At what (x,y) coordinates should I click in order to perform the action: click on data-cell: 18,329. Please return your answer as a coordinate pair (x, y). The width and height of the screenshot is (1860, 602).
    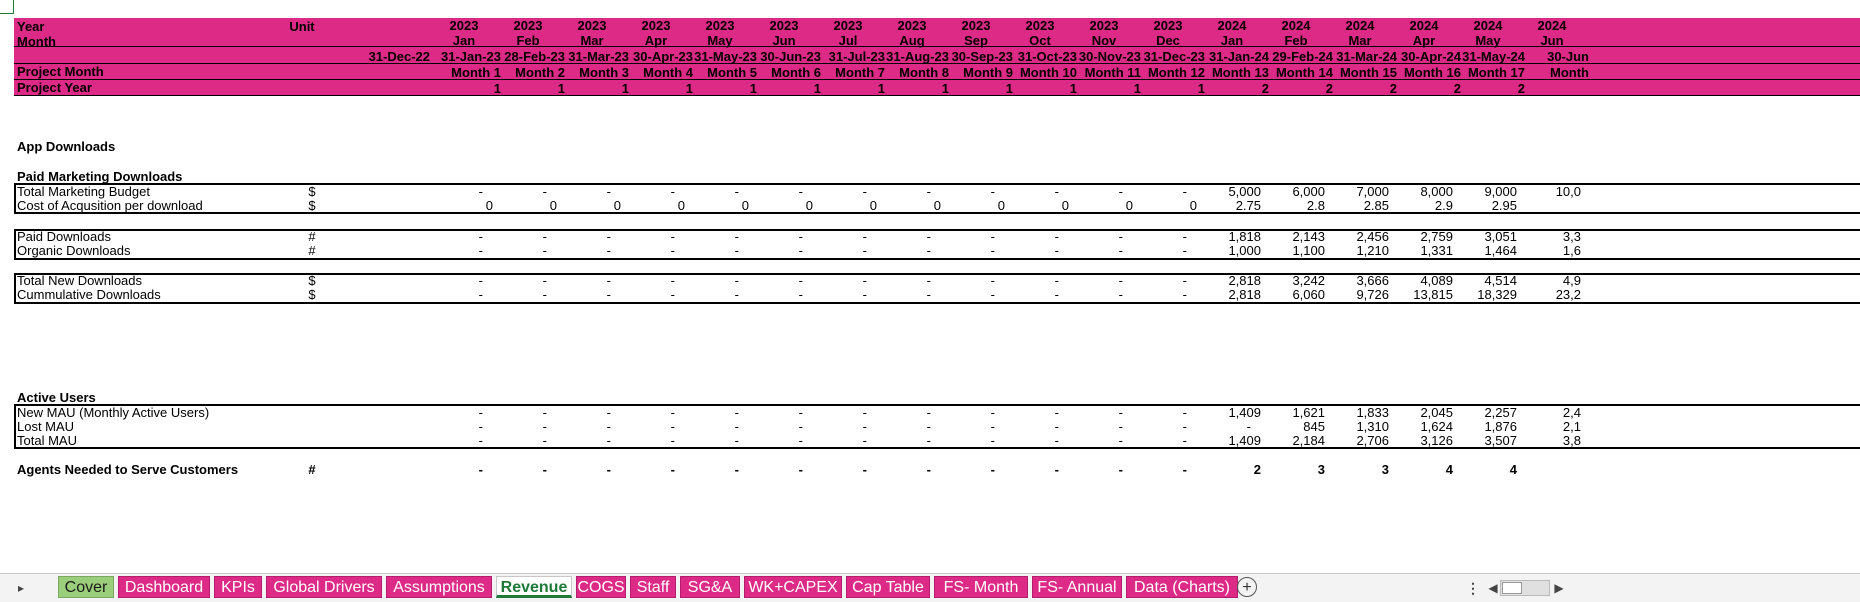
    Looking at the image, I should click on (1480, 294).